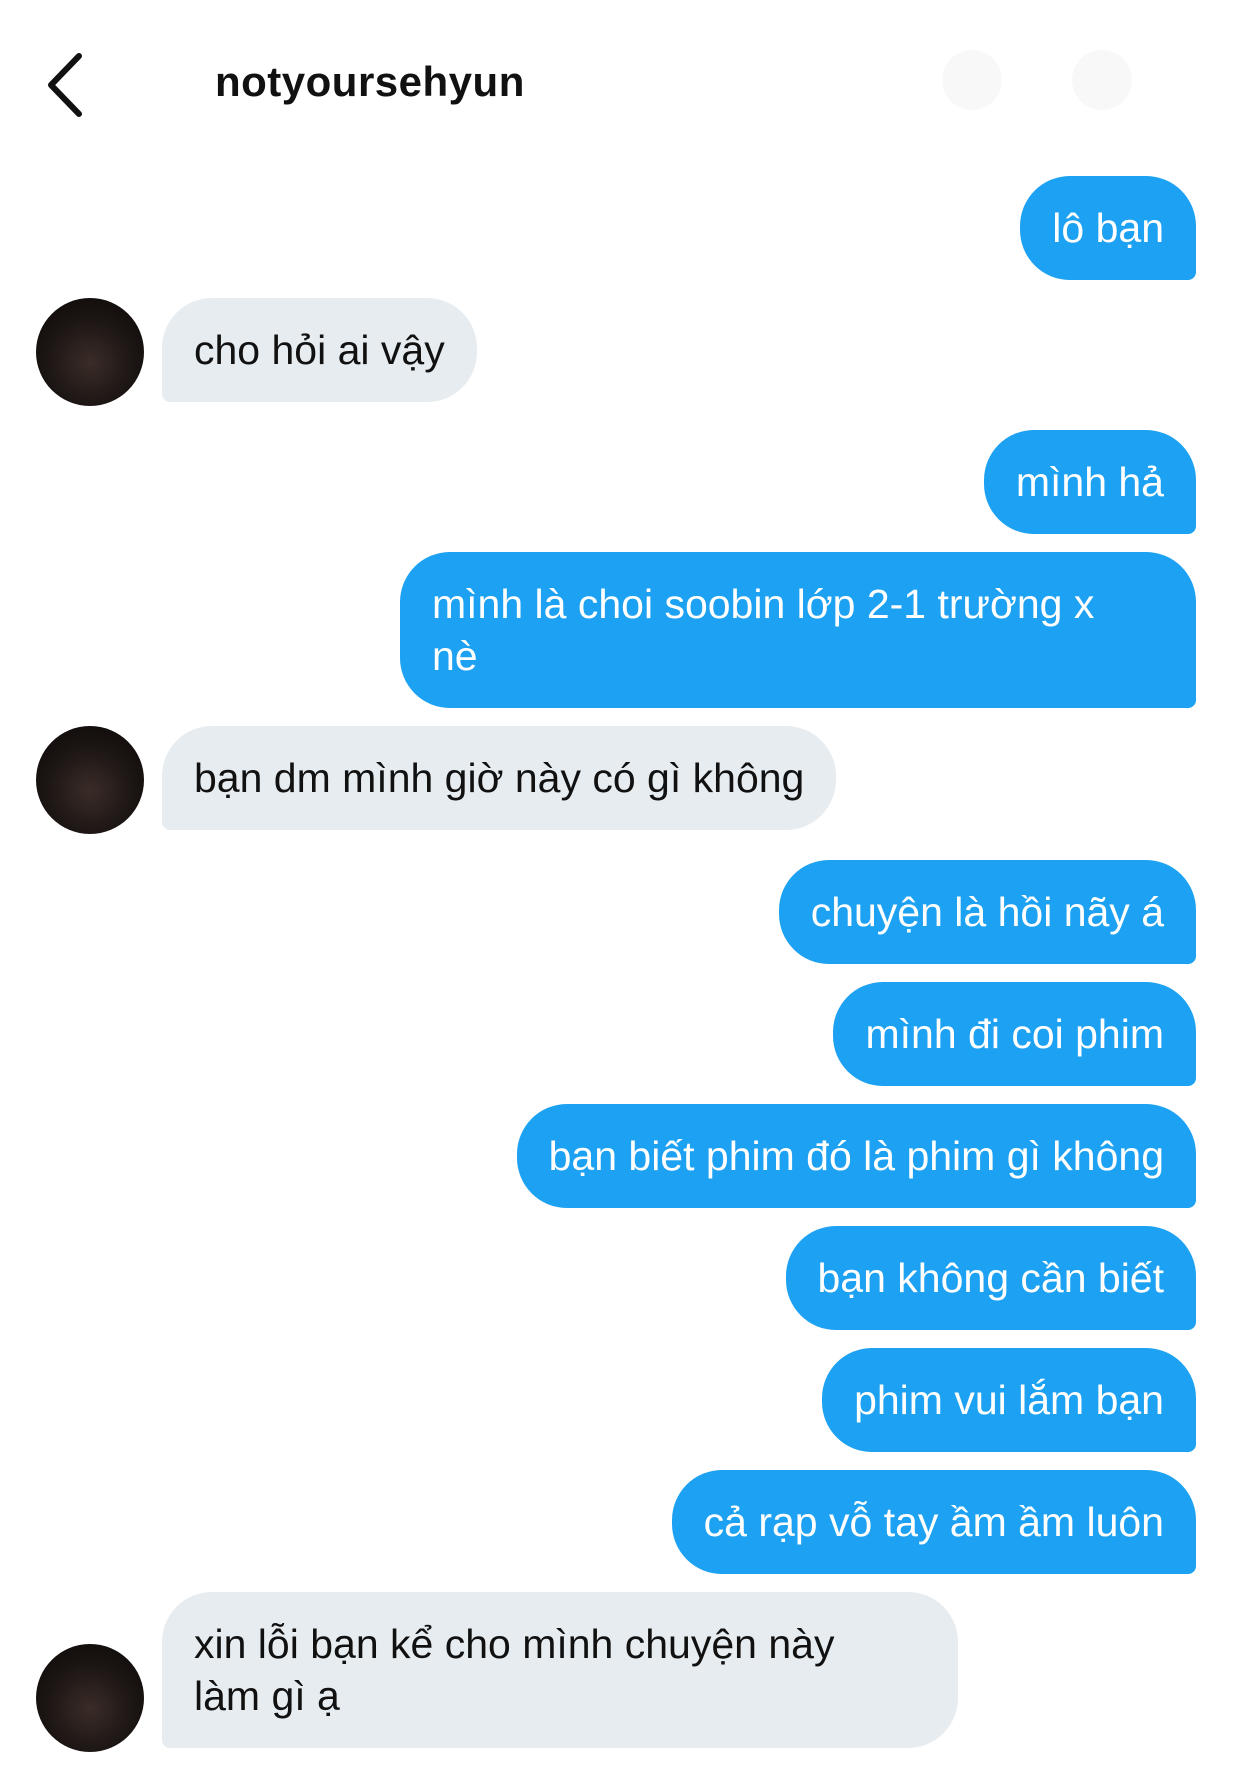 Image resolution: width=1242 pixels, height=1782 pixels. What do you see at coordinates (1009, 1400) in the screenshot?
I see `message-bubble-sent: phim vui lắm bạn` at bounding box center [1009, 1400].